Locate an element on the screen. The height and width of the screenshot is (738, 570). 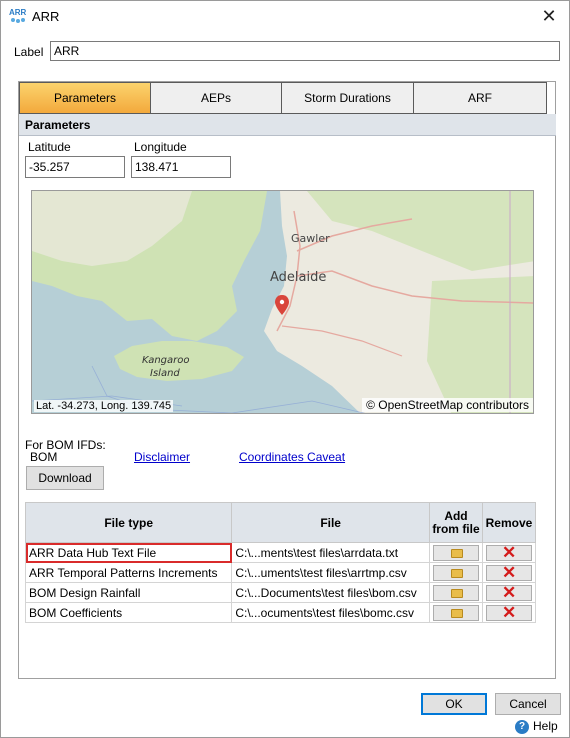
help-link: ? Help is located at coordinates (536, 726).